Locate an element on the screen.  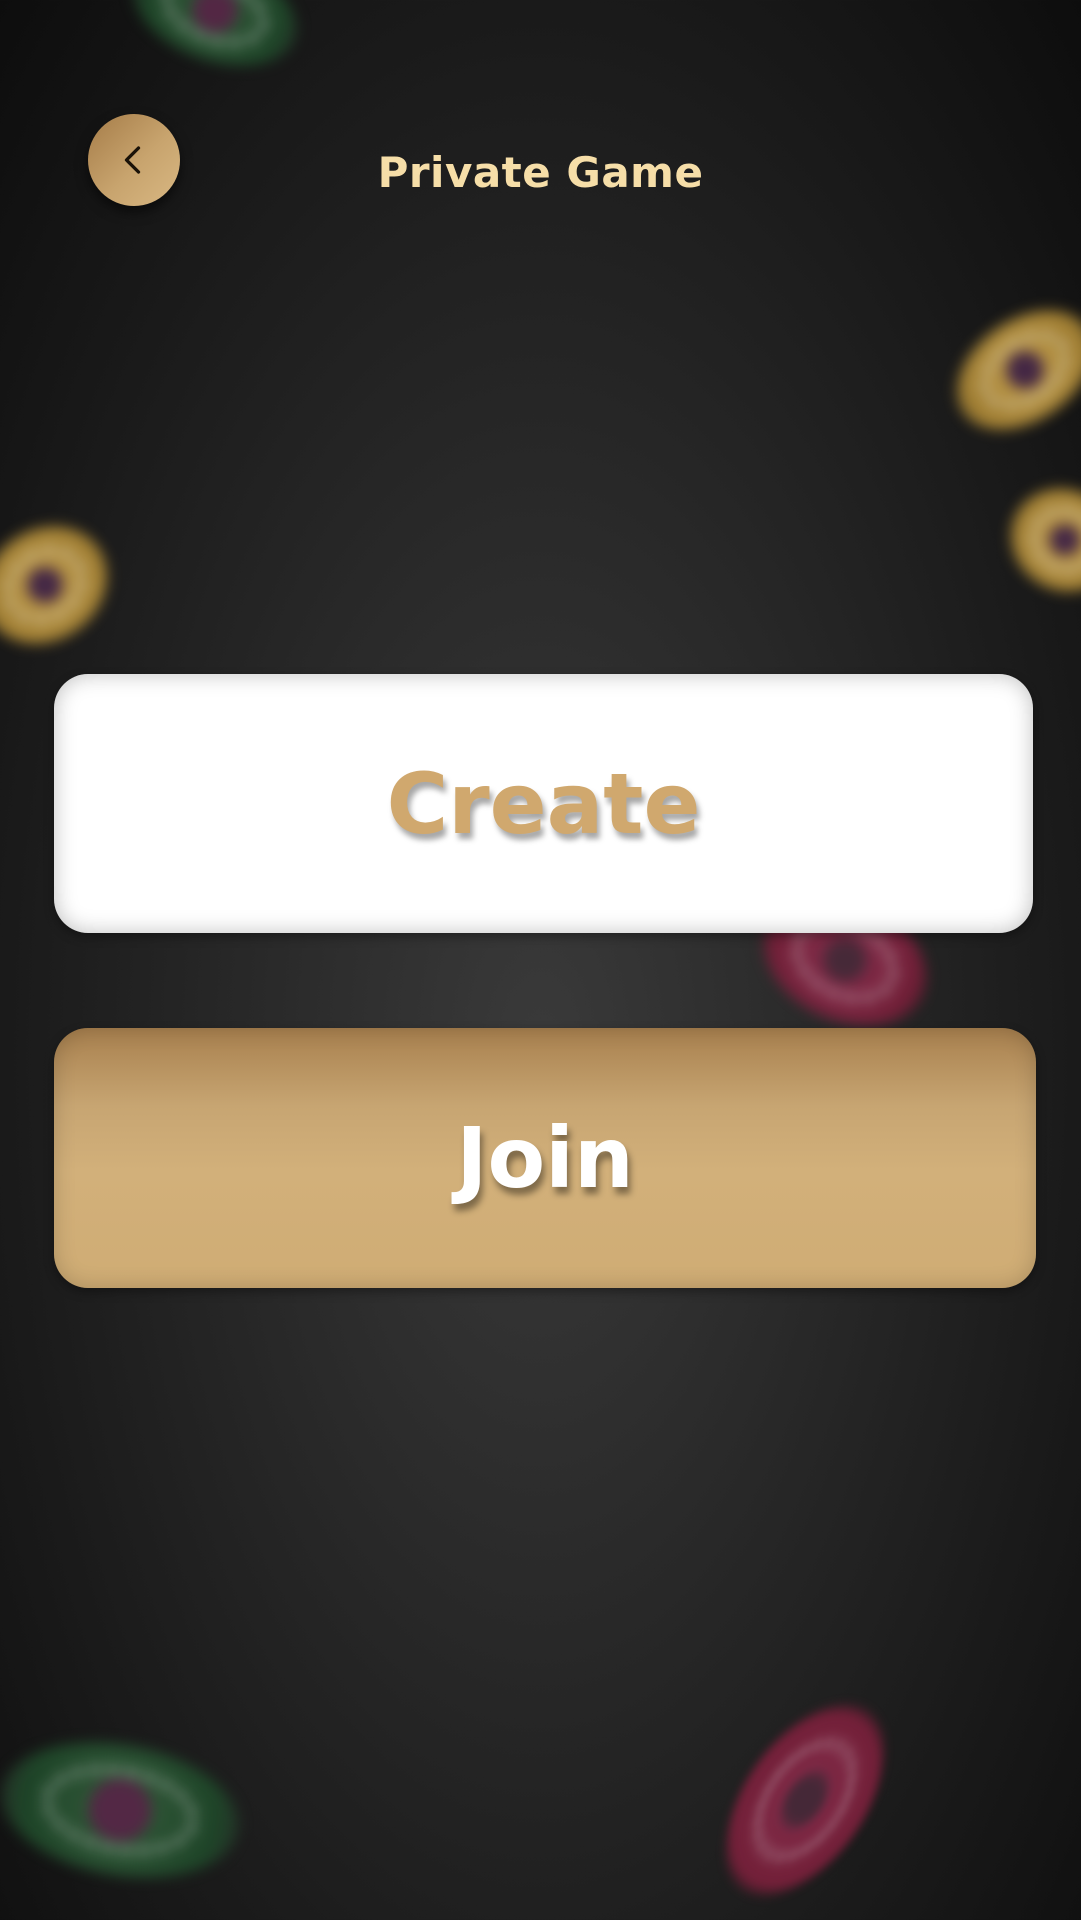
create-button-label: Create is located at coordinates (543, 803).